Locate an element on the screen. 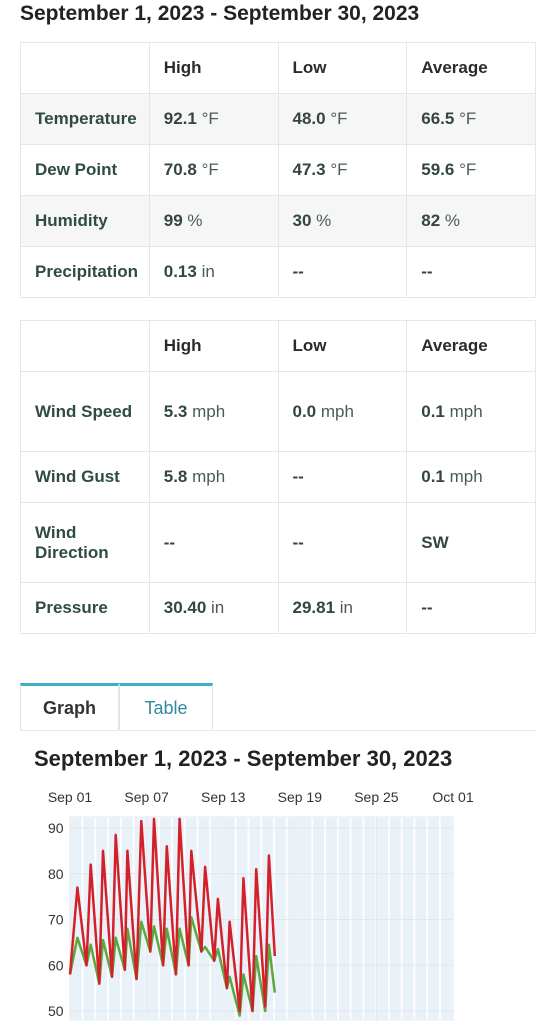 The width and height of the screenshot is (556, 1024). value: 59.6 is located at coordinates (438, 169).